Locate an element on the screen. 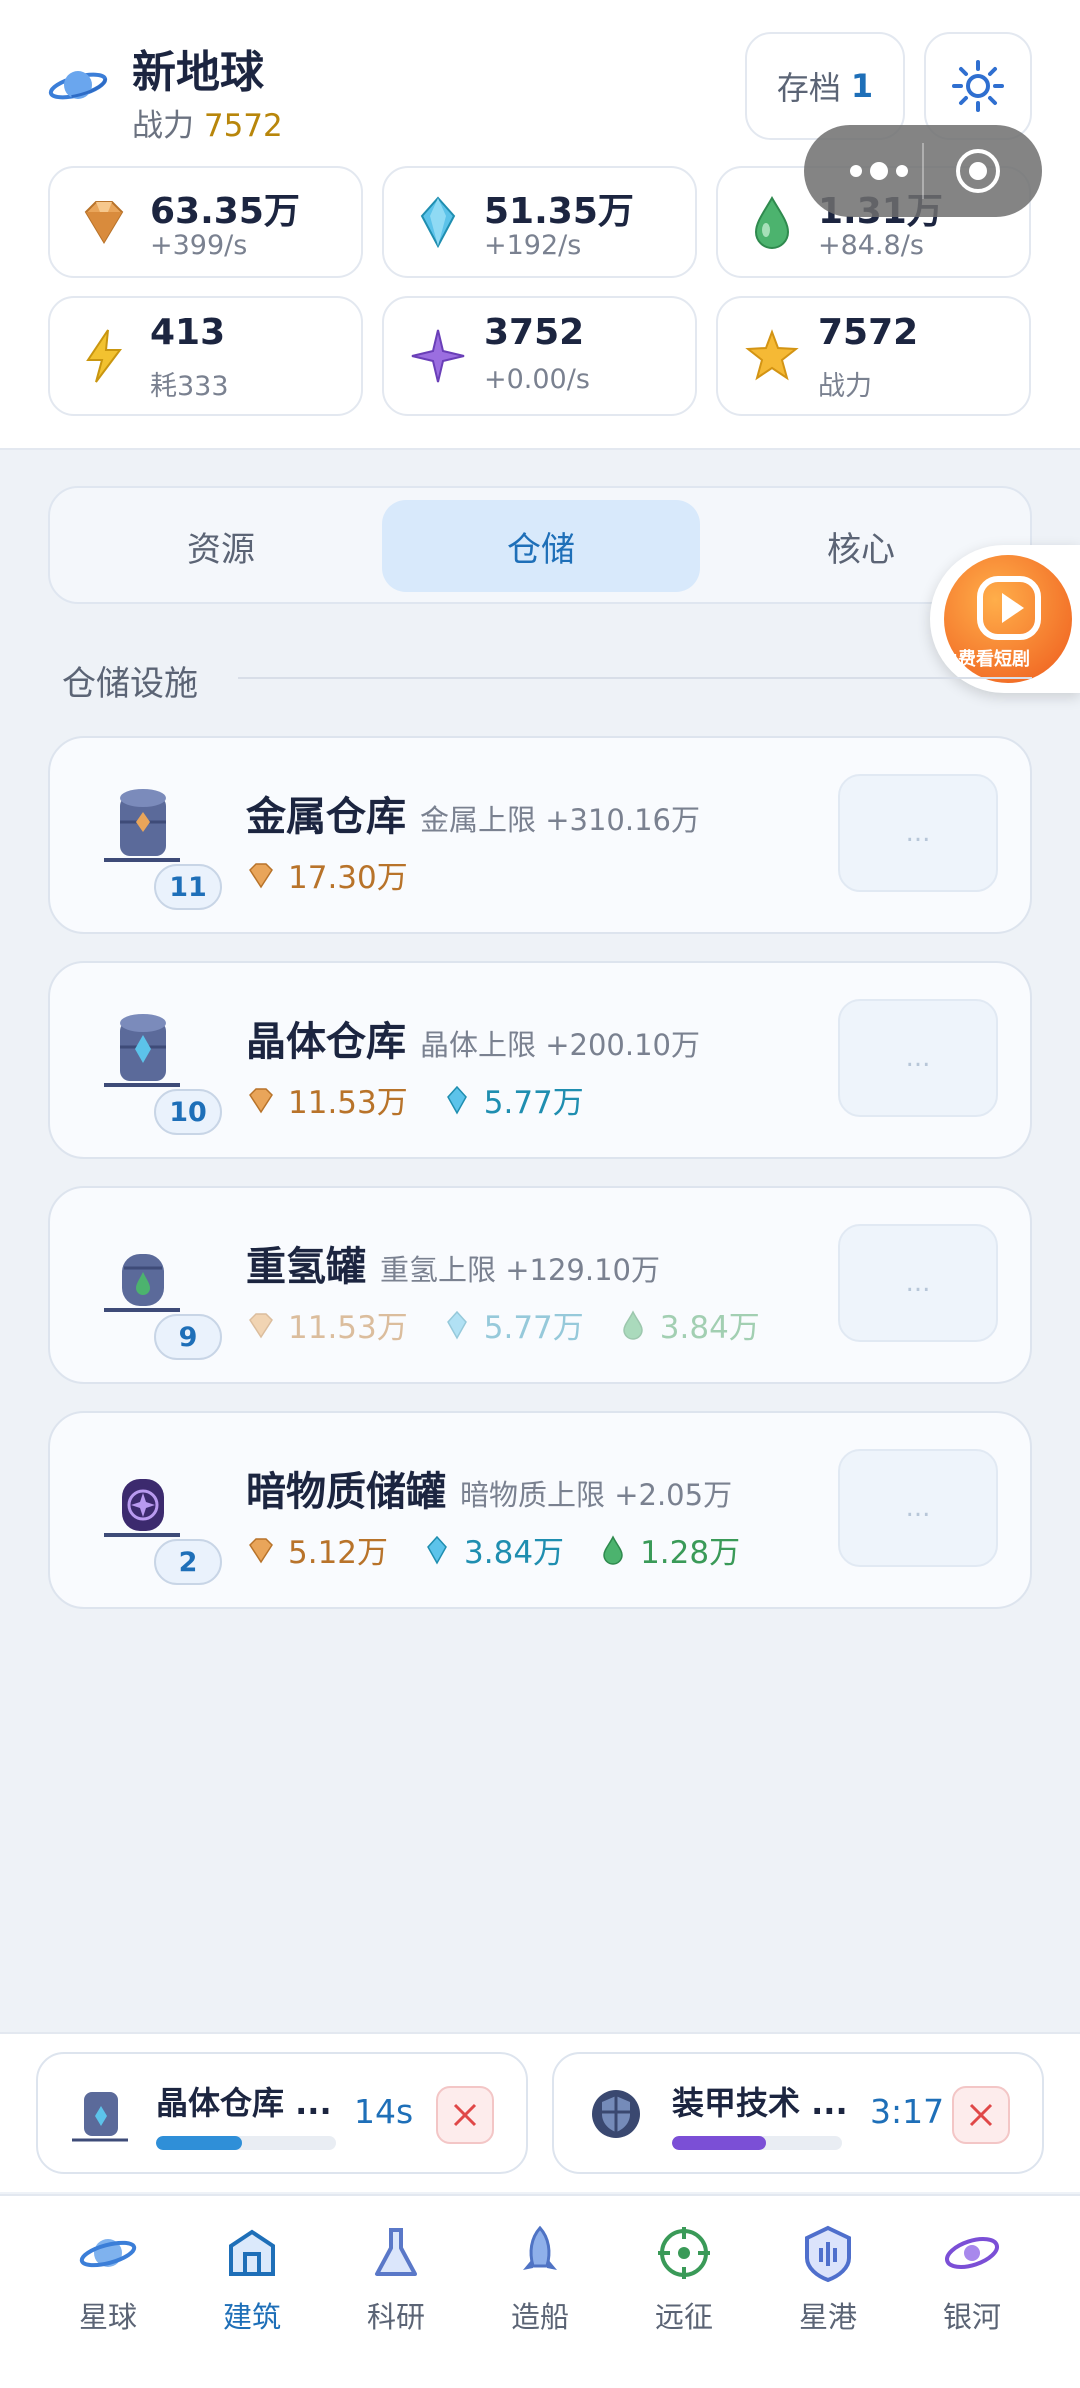 The height and width of the screenshot is (2388, 1080). nav-label: 建筑 is located at coordinates (251, 2317).